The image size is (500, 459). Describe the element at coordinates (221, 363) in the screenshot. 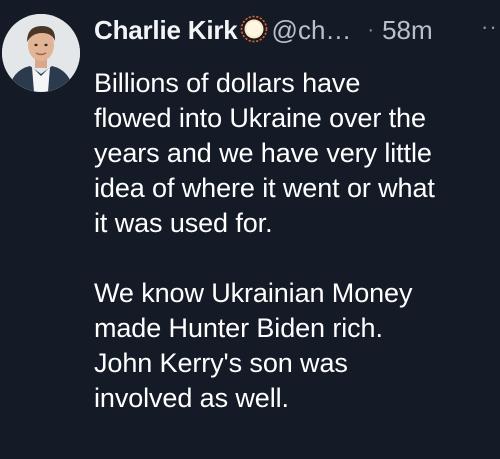

I see `tweet-line: John Kerry's son was` at that location.